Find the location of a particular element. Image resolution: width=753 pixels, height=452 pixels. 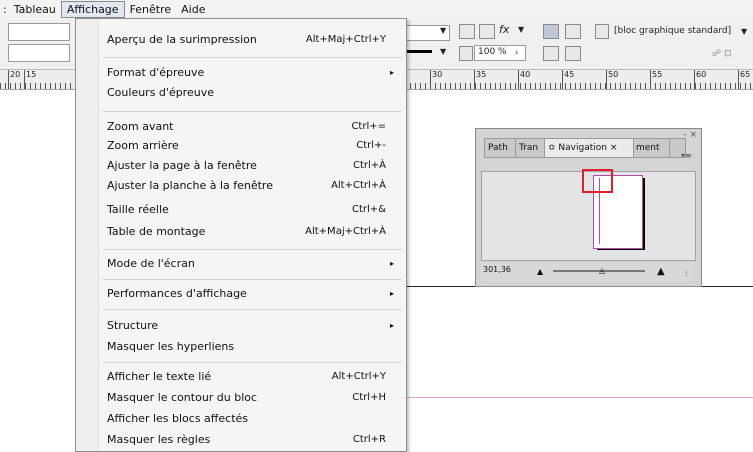

menubar-item-prev: : is located at coordinates (4, 9).